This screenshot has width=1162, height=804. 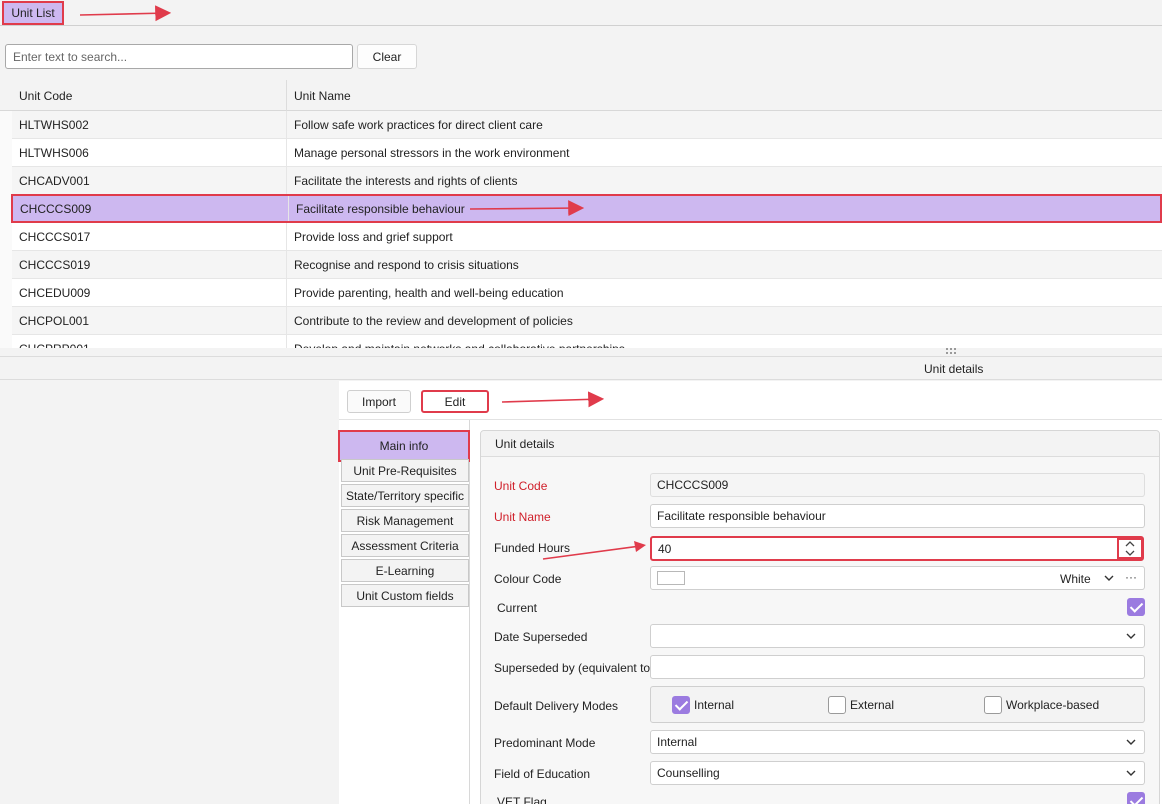 What do you see at coordinates (820, 444) in the screenshot?
I see `unit-details-card-header` at bounding box center [820, 444].